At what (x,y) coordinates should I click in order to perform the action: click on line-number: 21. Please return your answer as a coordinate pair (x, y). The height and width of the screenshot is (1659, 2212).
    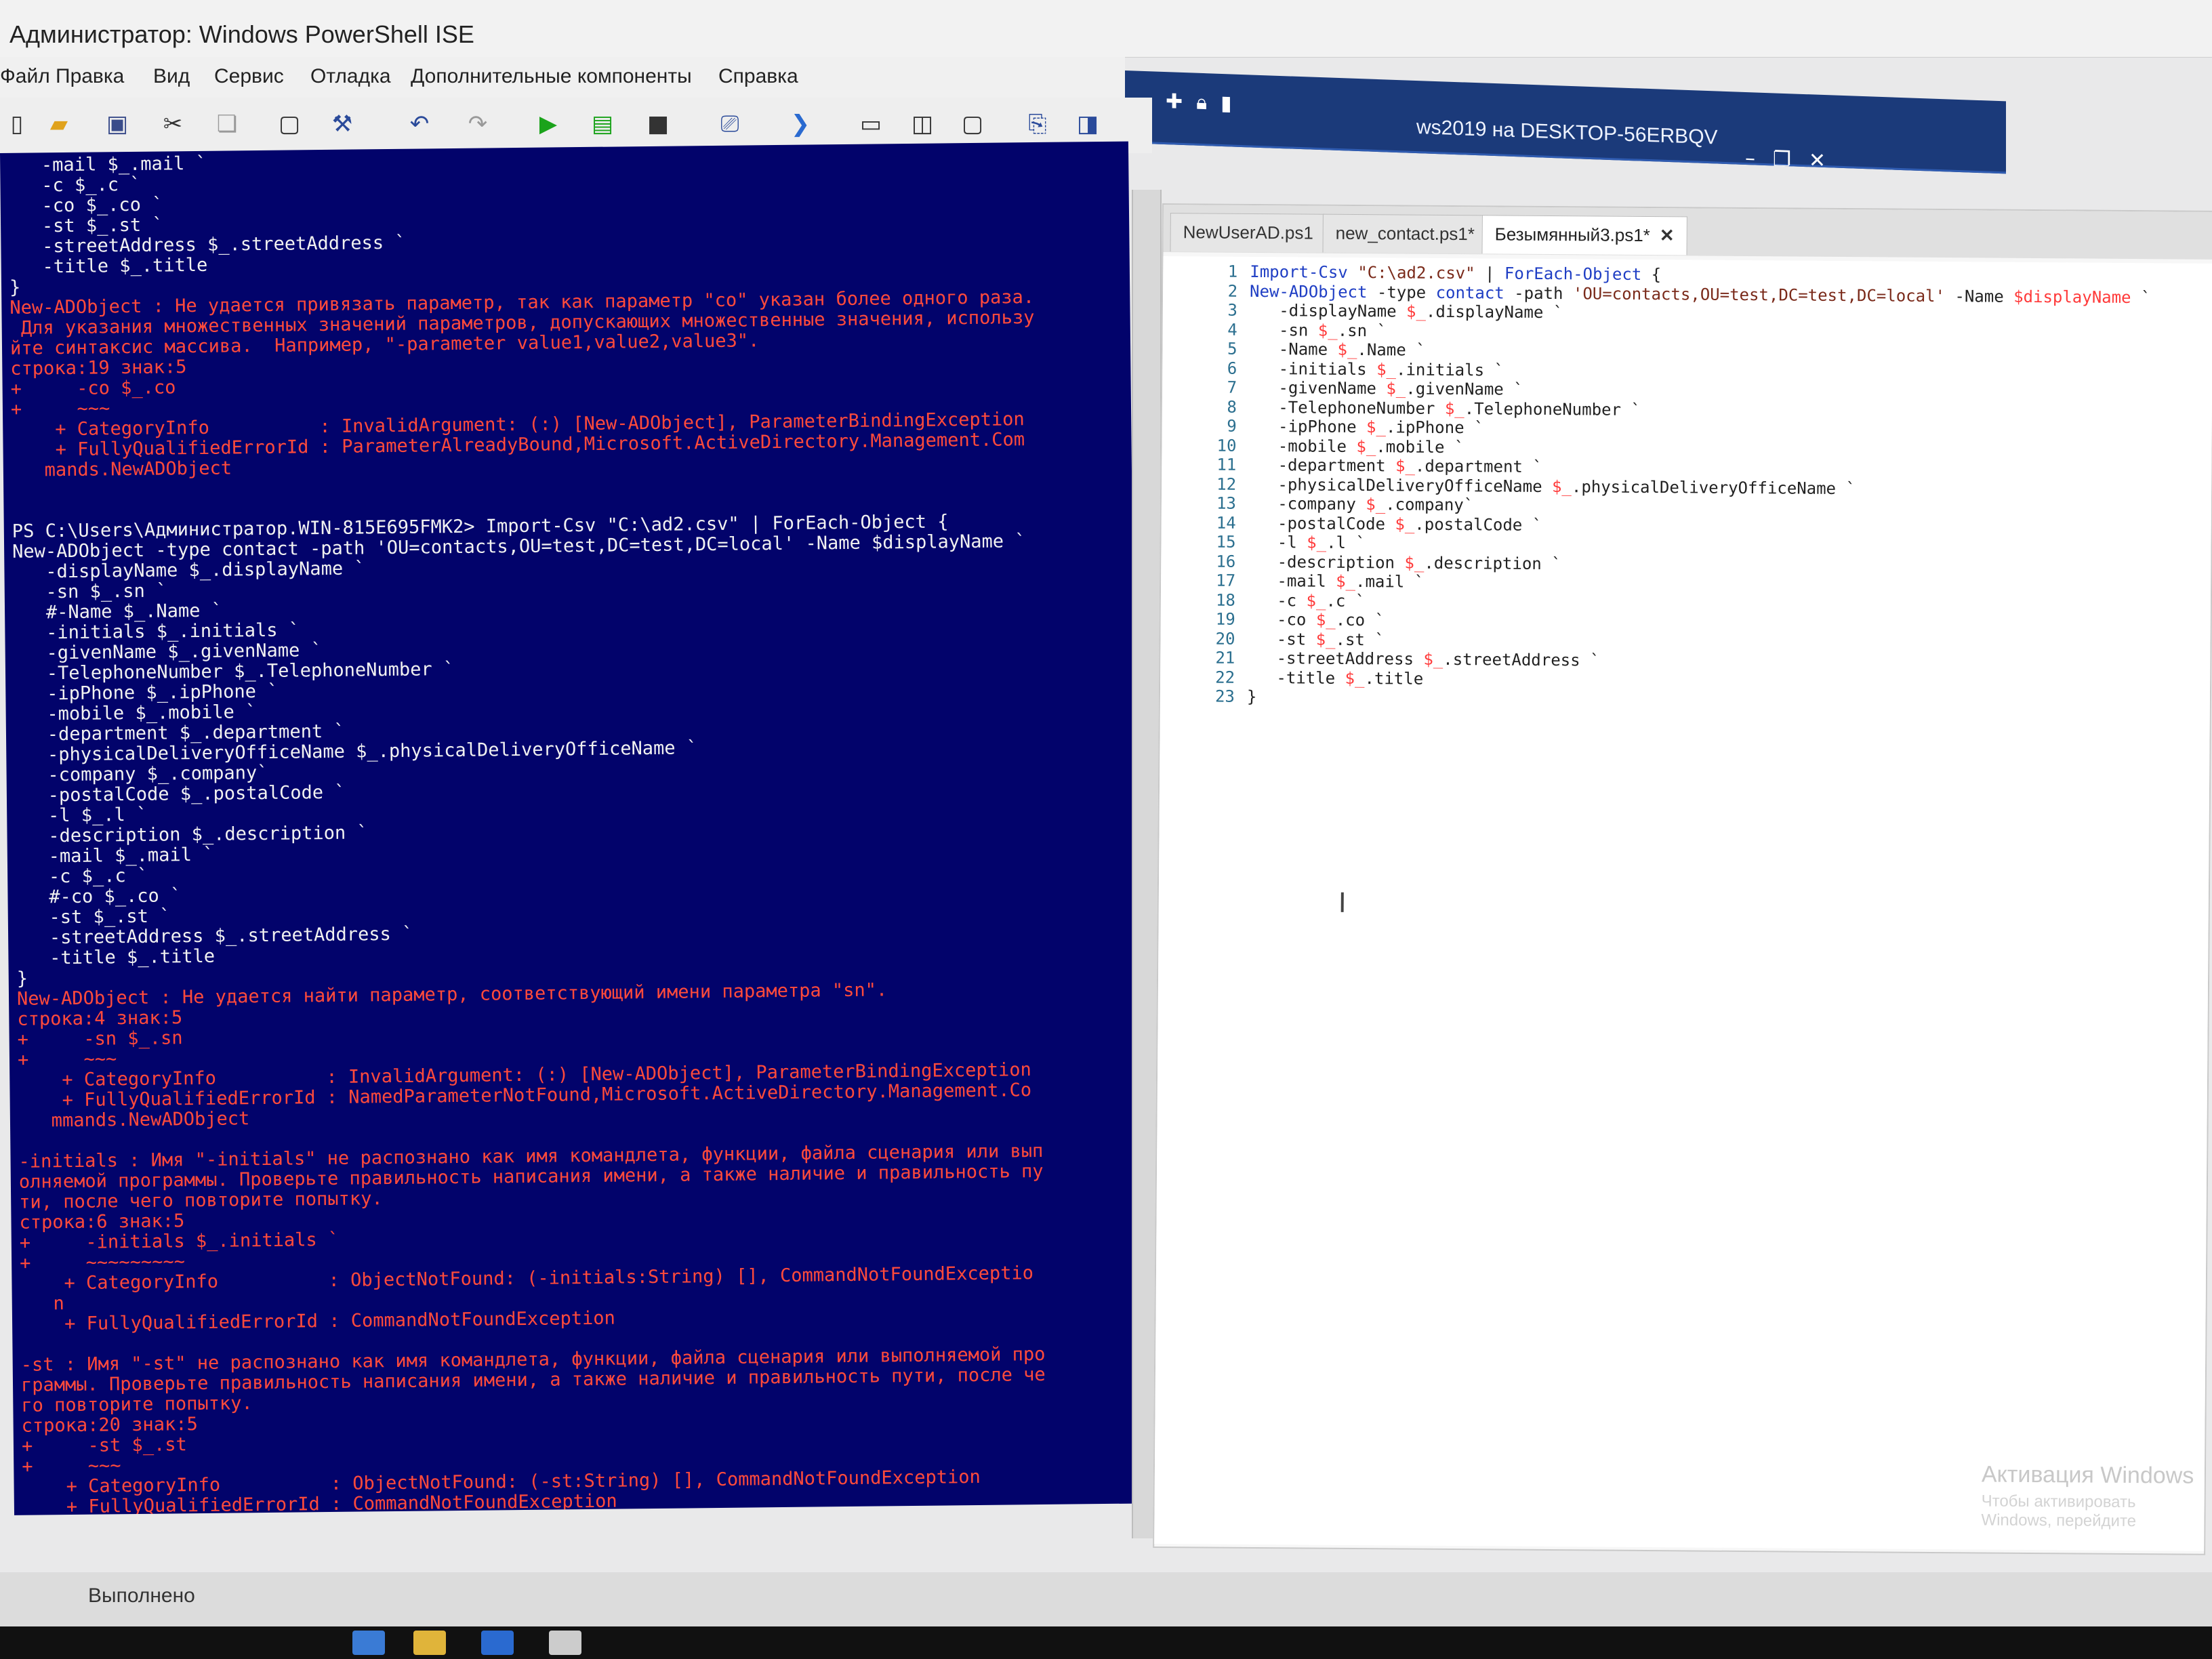
    Looking at the image, I should click on (1225, 658).